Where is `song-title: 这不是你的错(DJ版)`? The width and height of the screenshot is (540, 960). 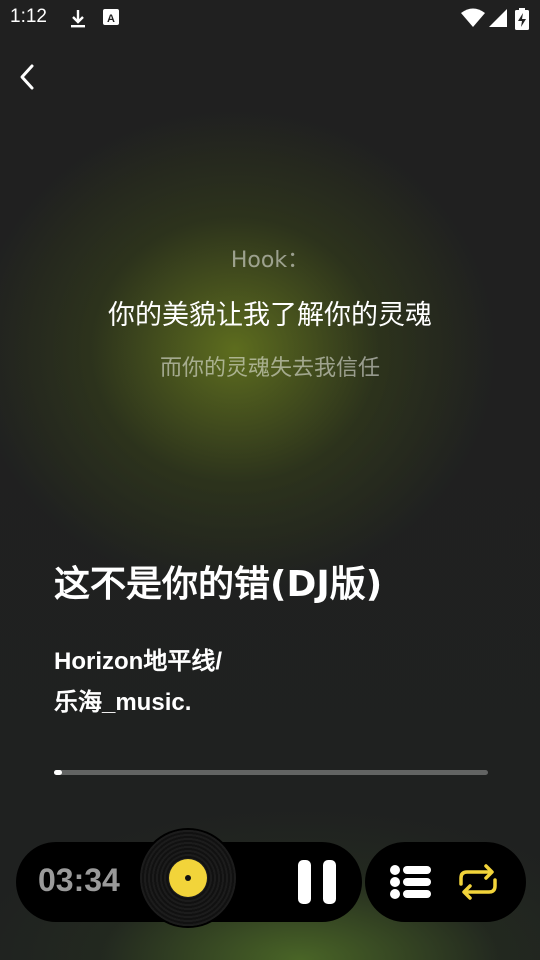
song-title: 这不是你的错(DJ版) is located at coordinates (218, 584).